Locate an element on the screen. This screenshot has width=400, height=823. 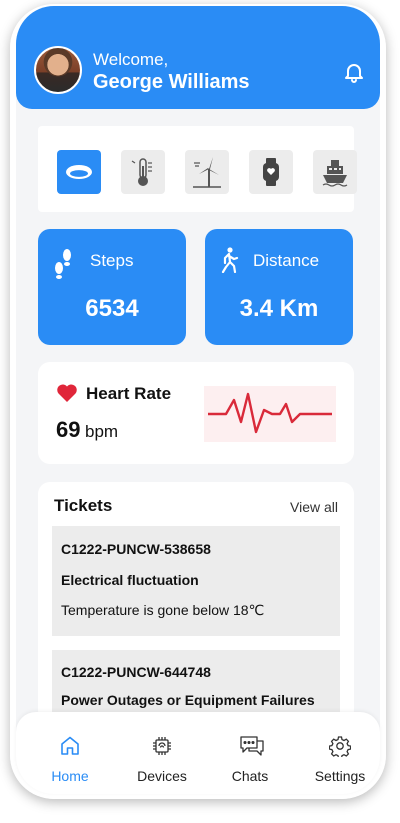
tab-chats: Chats is located at coordinates (250, 753).